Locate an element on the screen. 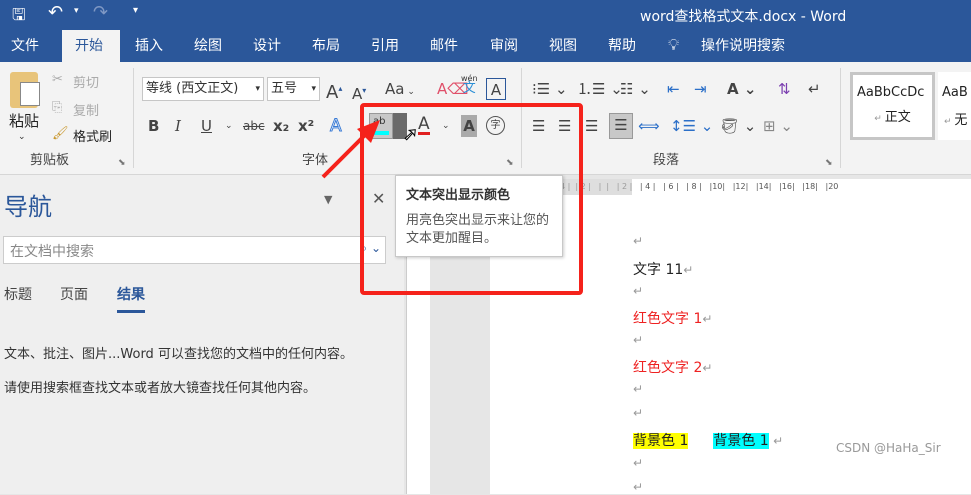 The width and height of the screenshot is (971, 495). copy-button: 复制 is located at coordinates (86, 109).